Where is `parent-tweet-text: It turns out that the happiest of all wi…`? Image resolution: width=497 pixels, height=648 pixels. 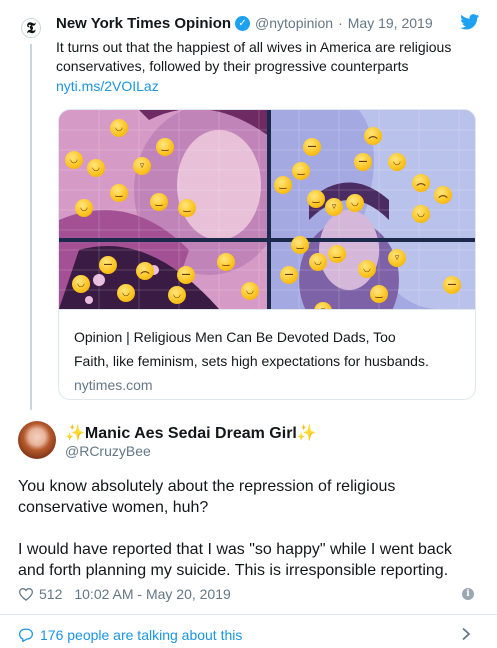 parent-tweet-text: It turns out that the happiest of all wi… is located at coordinates (254, 56).